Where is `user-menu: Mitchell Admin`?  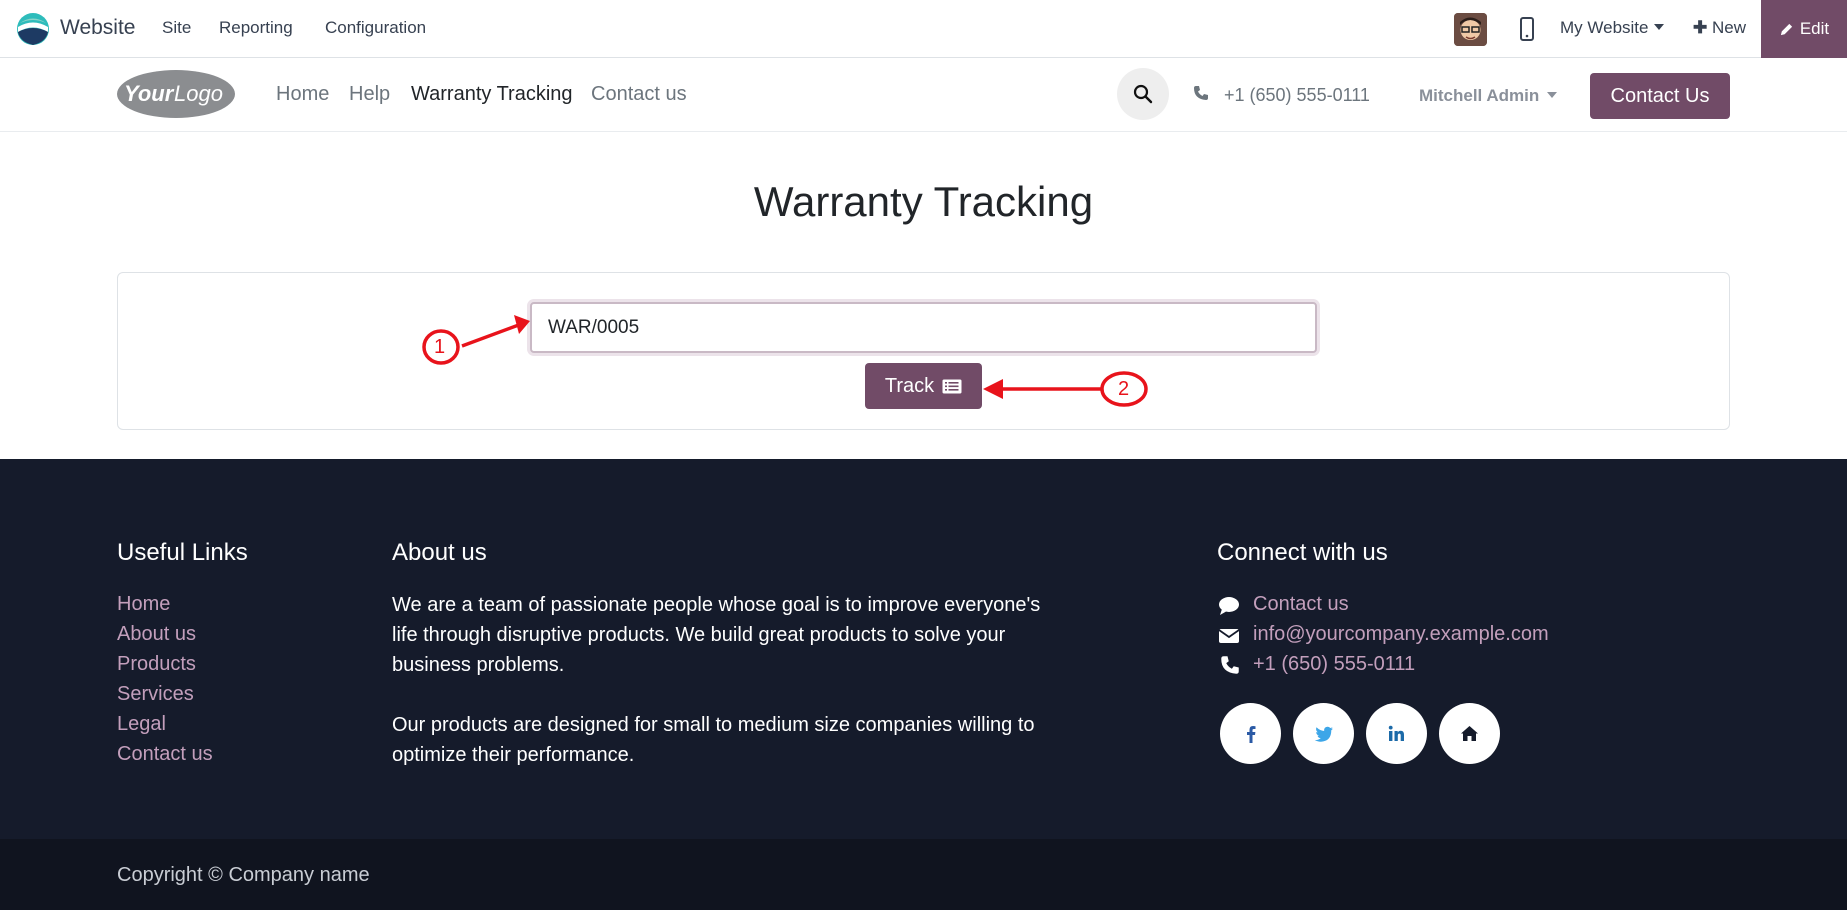
user-menu: Mitchell Admin is located at coordinates (1488, 96).